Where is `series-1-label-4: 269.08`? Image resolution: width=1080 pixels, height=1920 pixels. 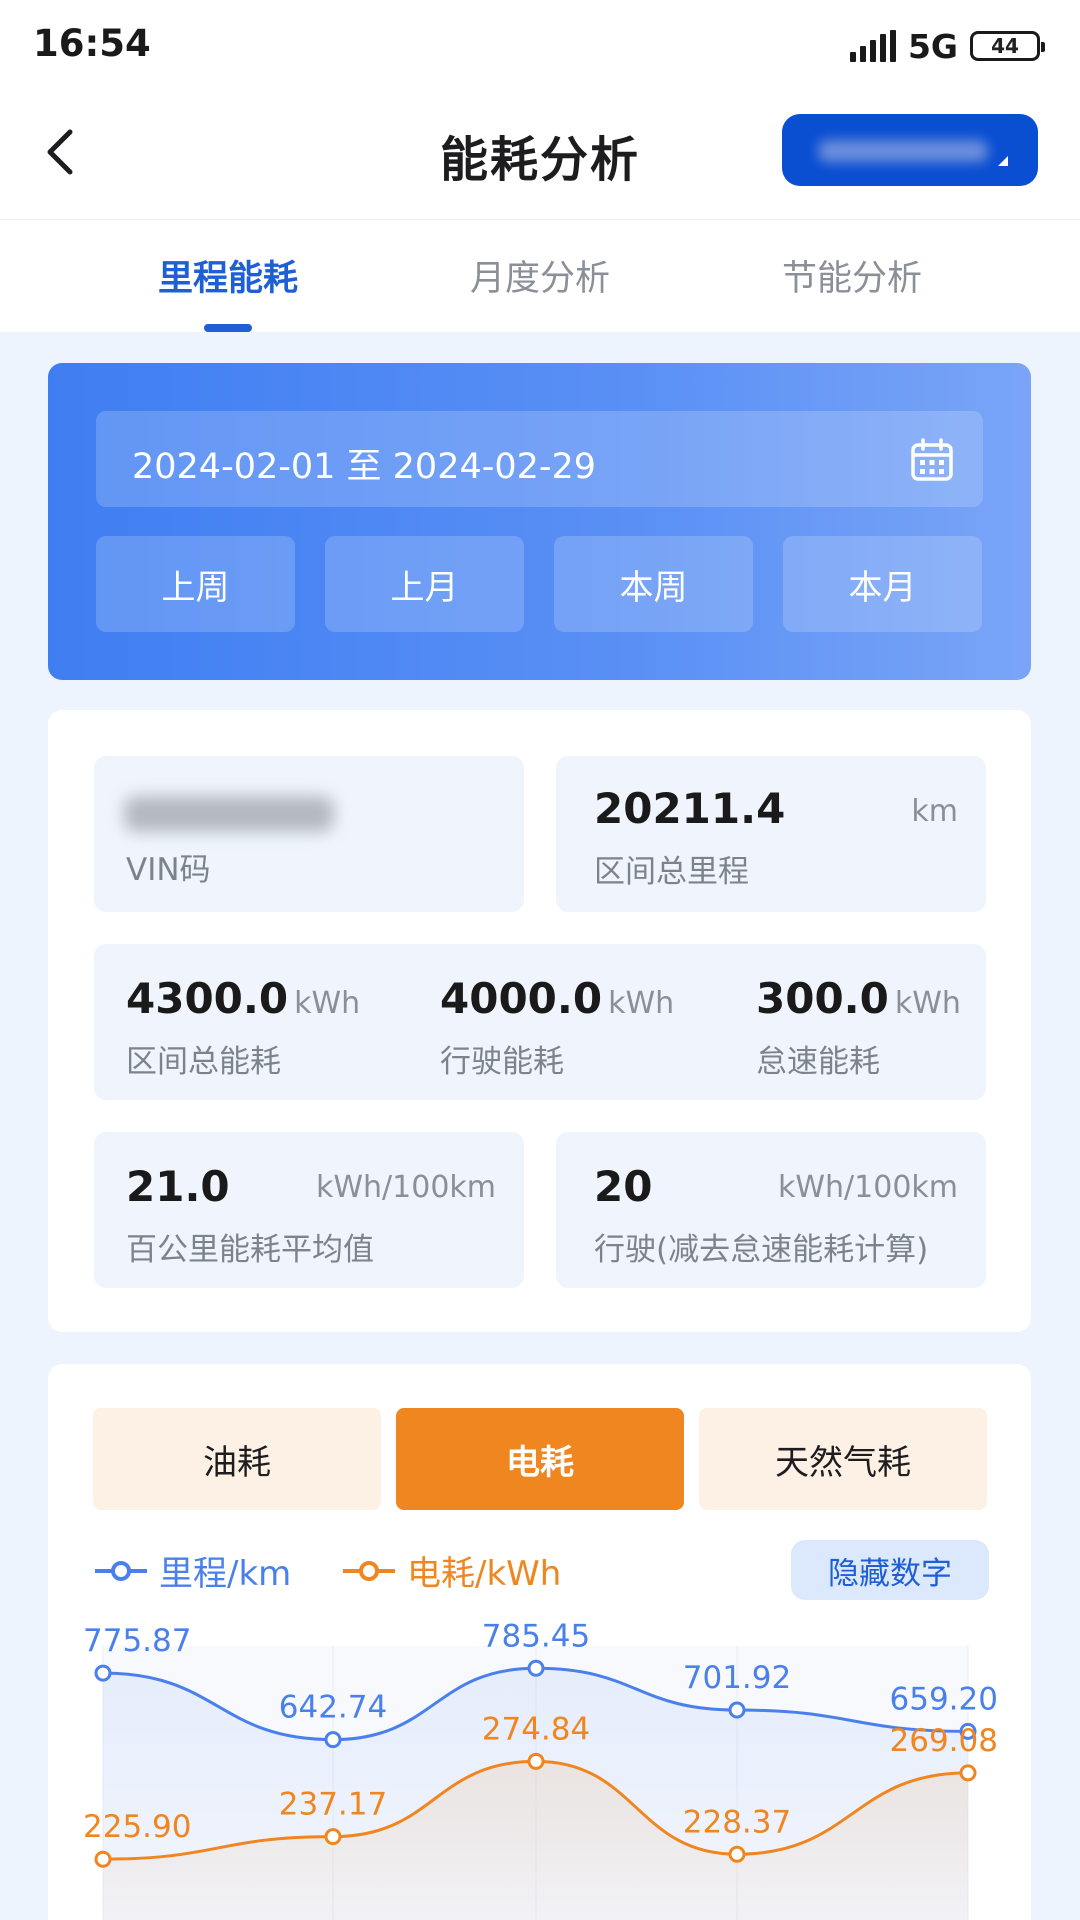
series-1-label-4: 269.08 is located at coordinates (944, 1741).